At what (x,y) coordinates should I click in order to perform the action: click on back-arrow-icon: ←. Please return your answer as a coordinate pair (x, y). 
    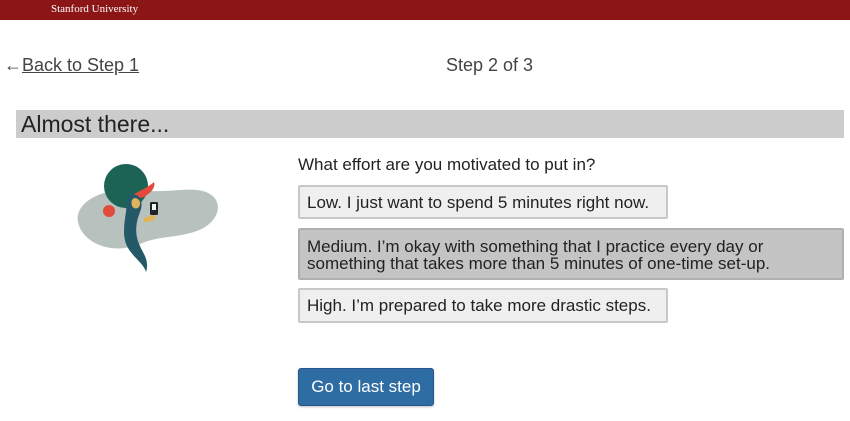
    Looking at the image, I should click on (13, 65).